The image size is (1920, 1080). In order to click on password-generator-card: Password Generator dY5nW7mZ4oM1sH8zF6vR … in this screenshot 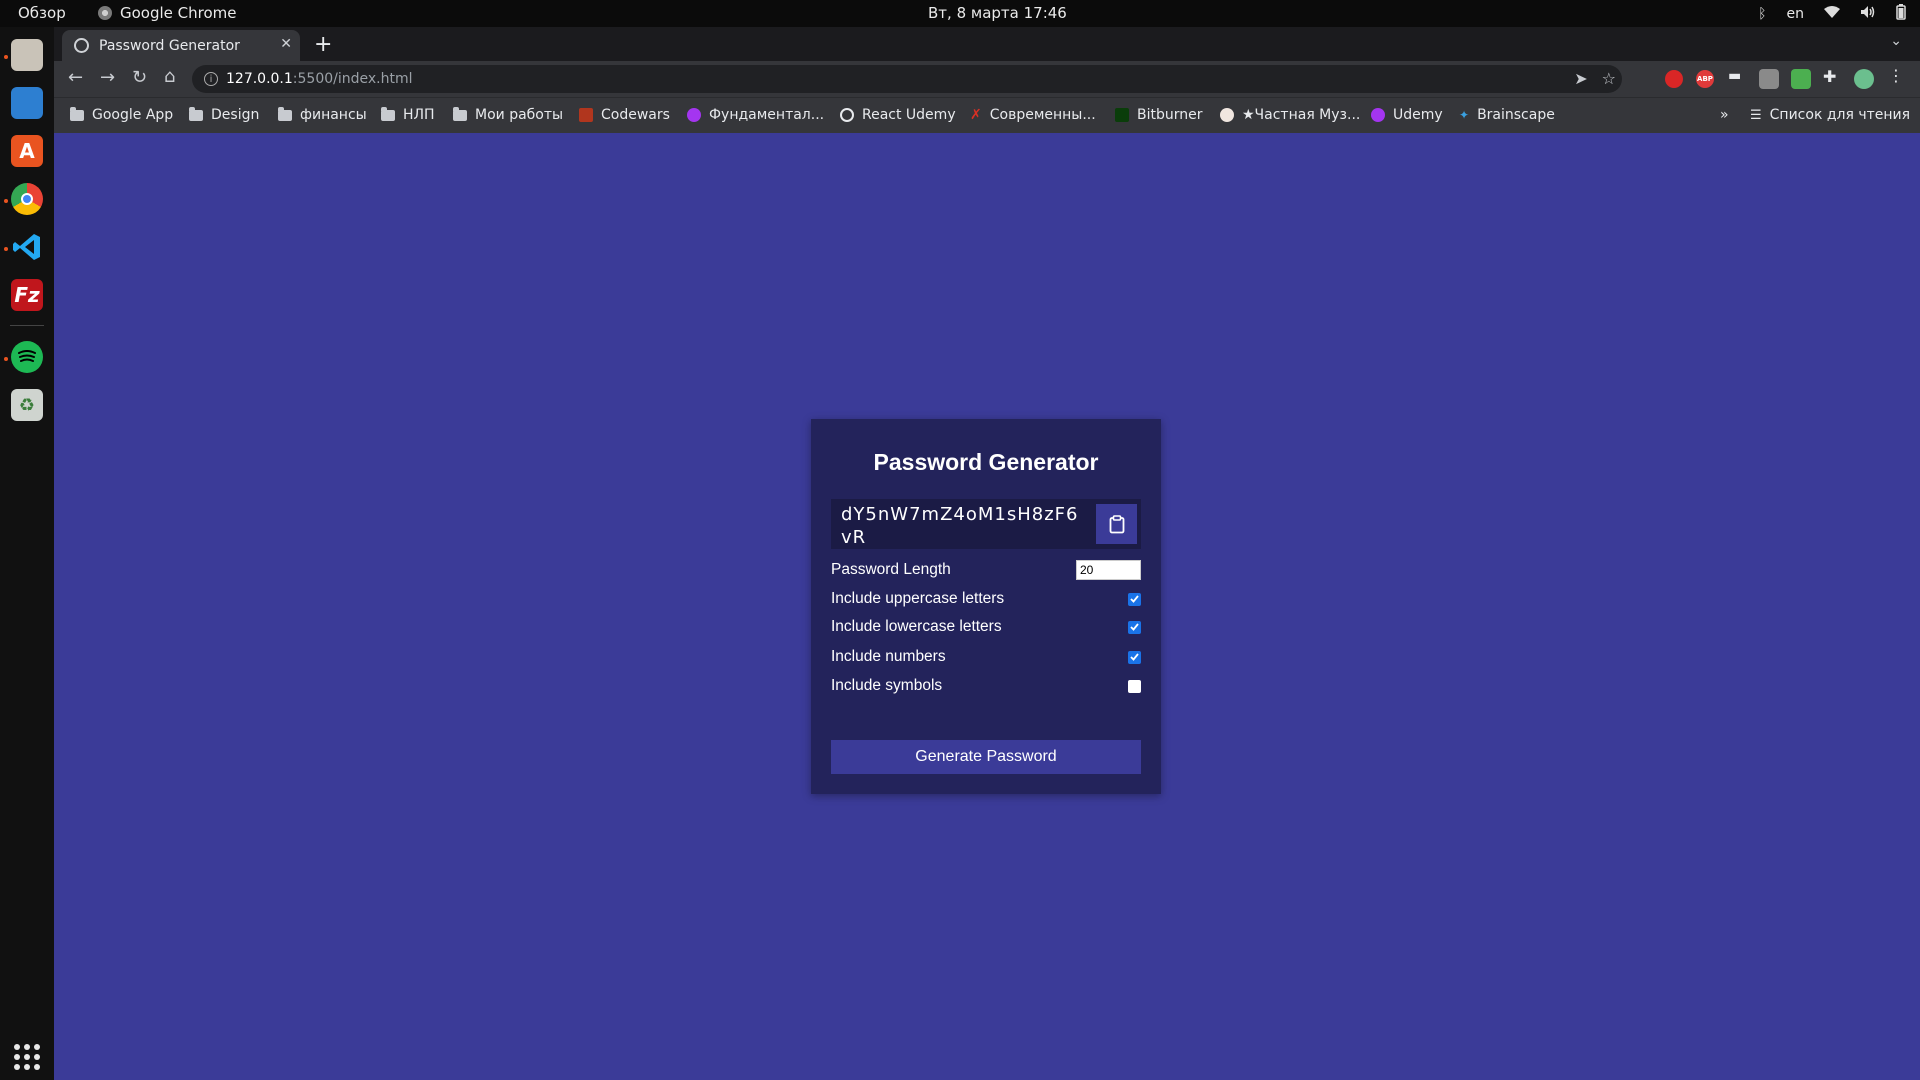, I will do `click(986, 606)`.